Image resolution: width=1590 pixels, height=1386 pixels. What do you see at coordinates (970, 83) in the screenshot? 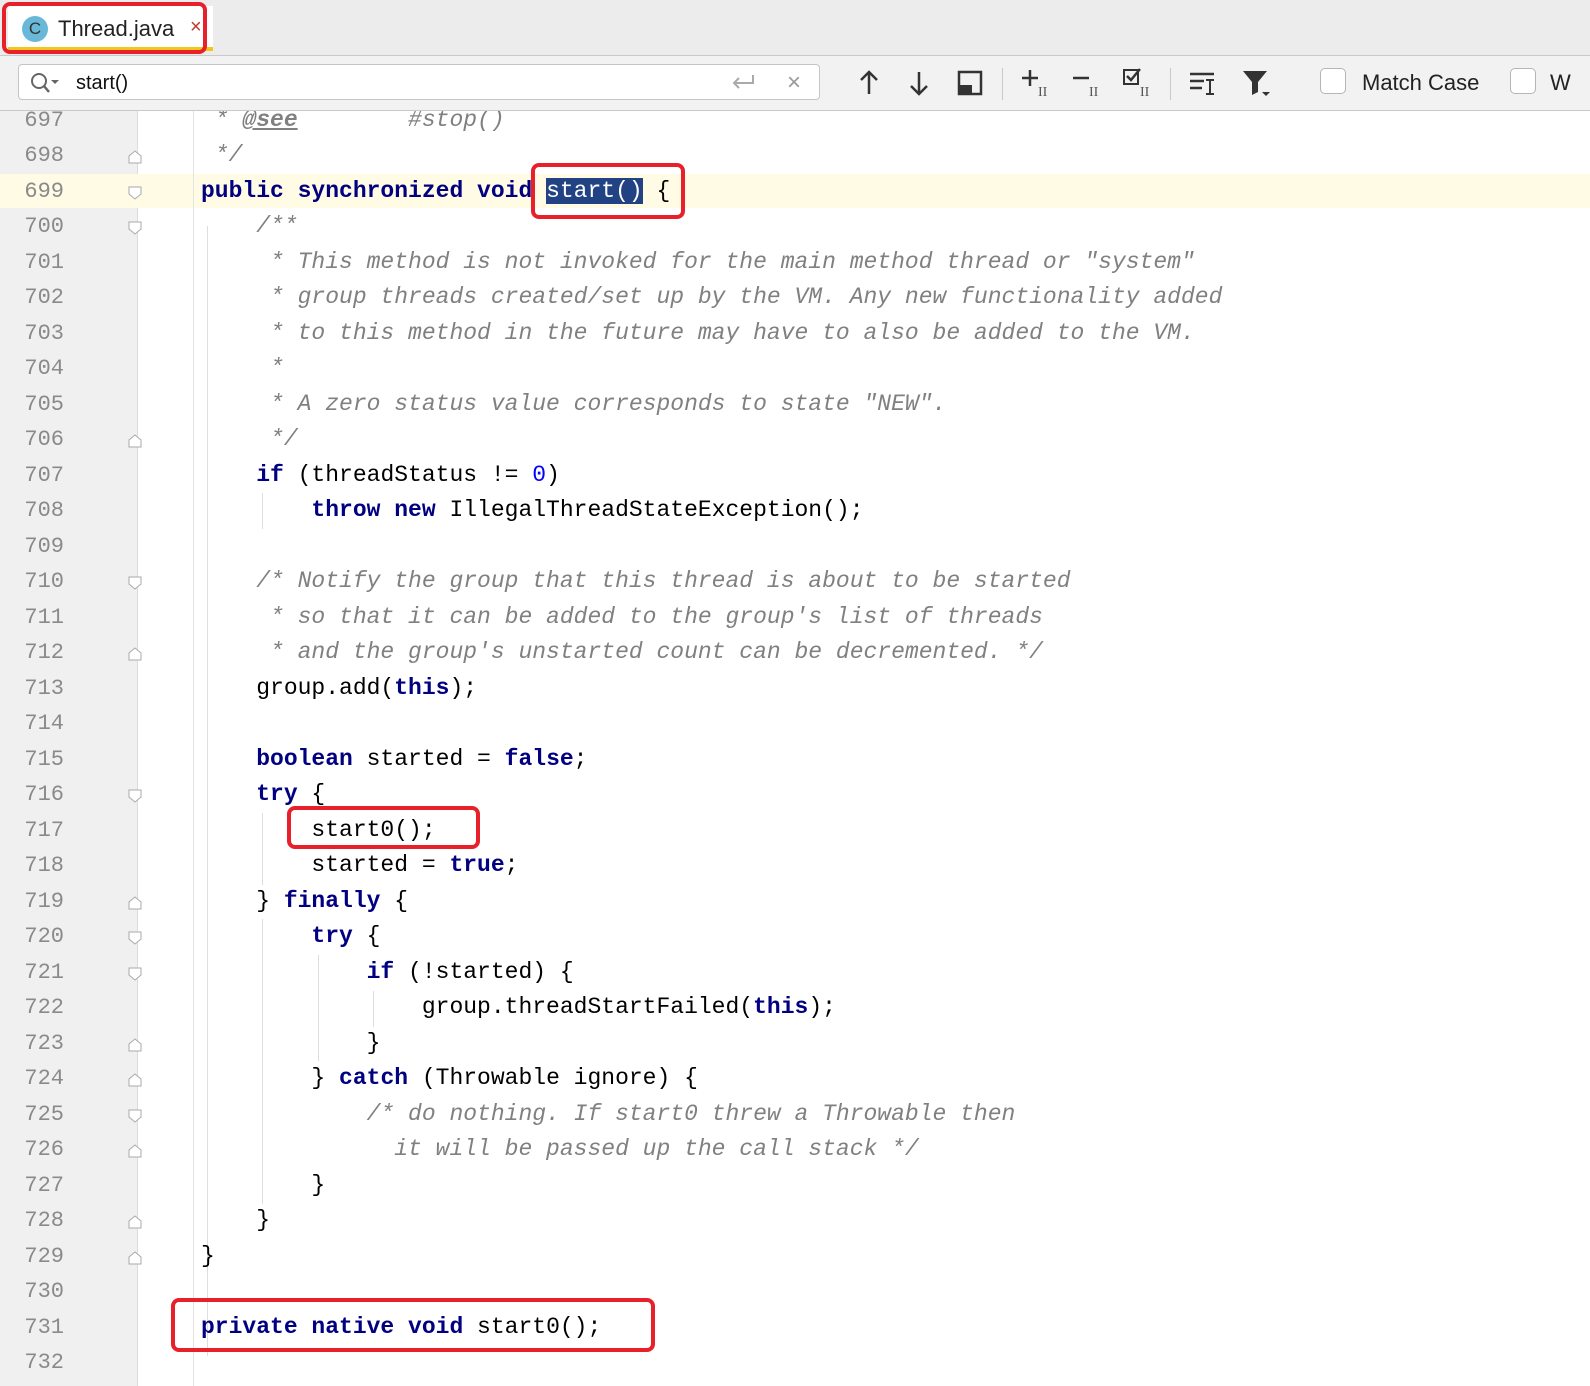
I see `find-all-window-icon` at bounding box center [970, 83].